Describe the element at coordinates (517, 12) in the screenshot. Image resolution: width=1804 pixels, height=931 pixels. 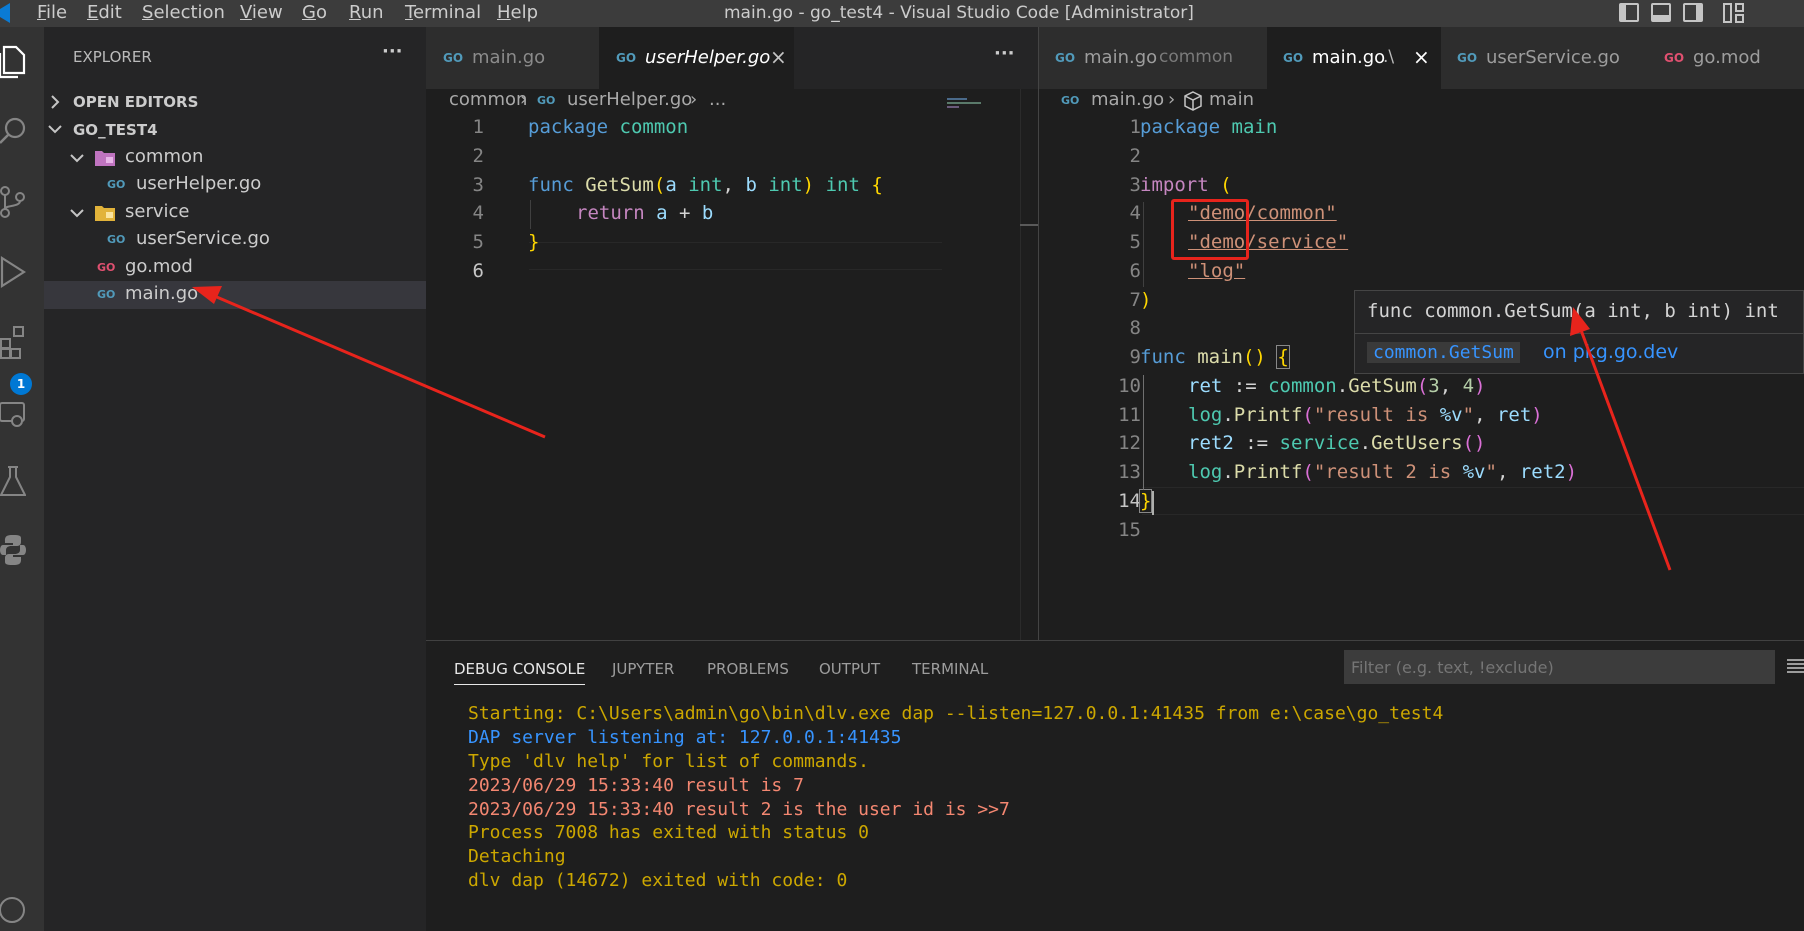
I see `menu-help: Help` at that location.